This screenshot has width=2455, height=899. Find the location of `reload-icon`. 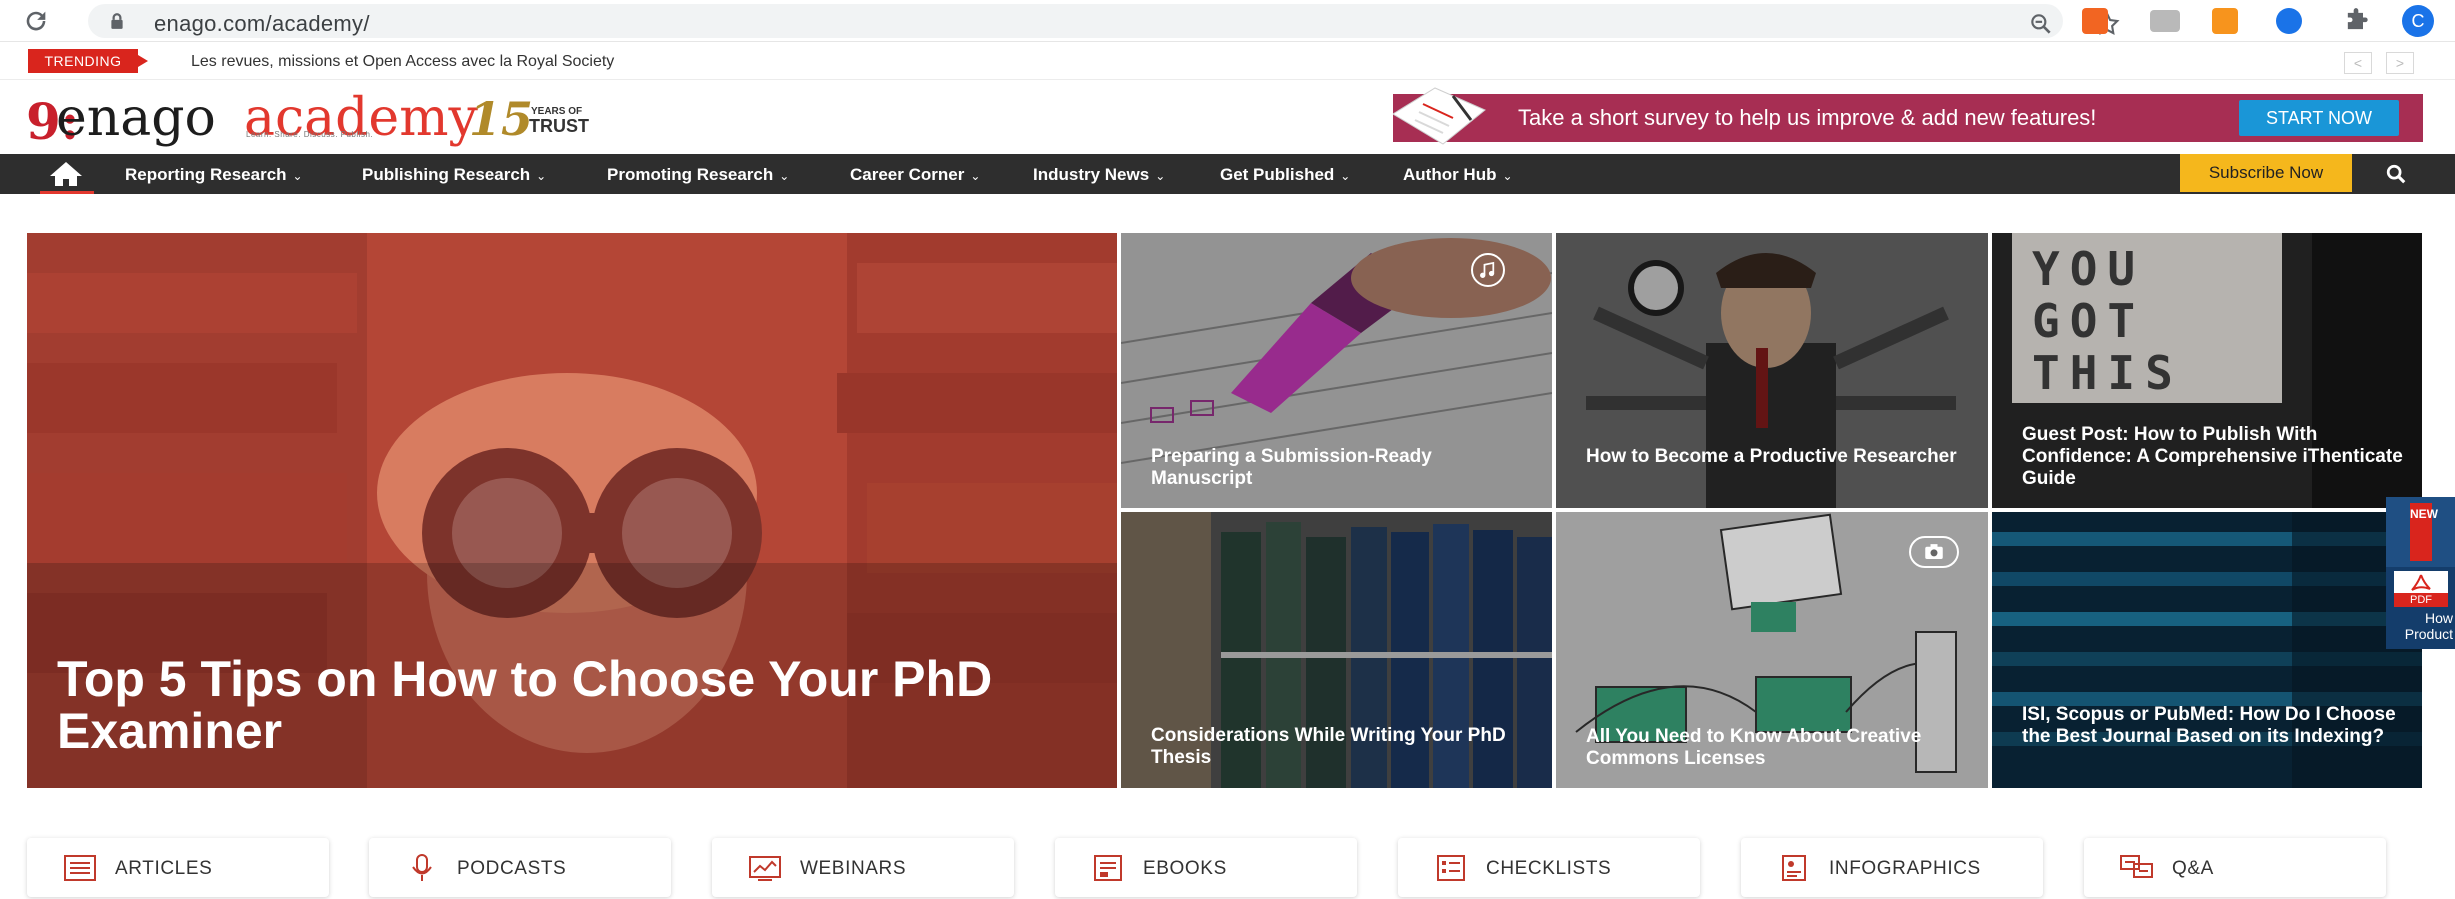

reload-icon is located at coordinates (36, 21).